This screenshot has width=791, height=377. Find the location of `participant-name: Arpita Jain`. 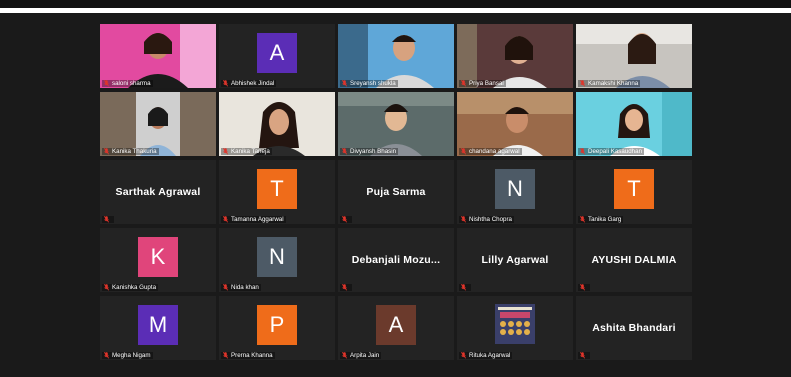

participant-name: Arpita Jain is located at coordinates (365, 355).